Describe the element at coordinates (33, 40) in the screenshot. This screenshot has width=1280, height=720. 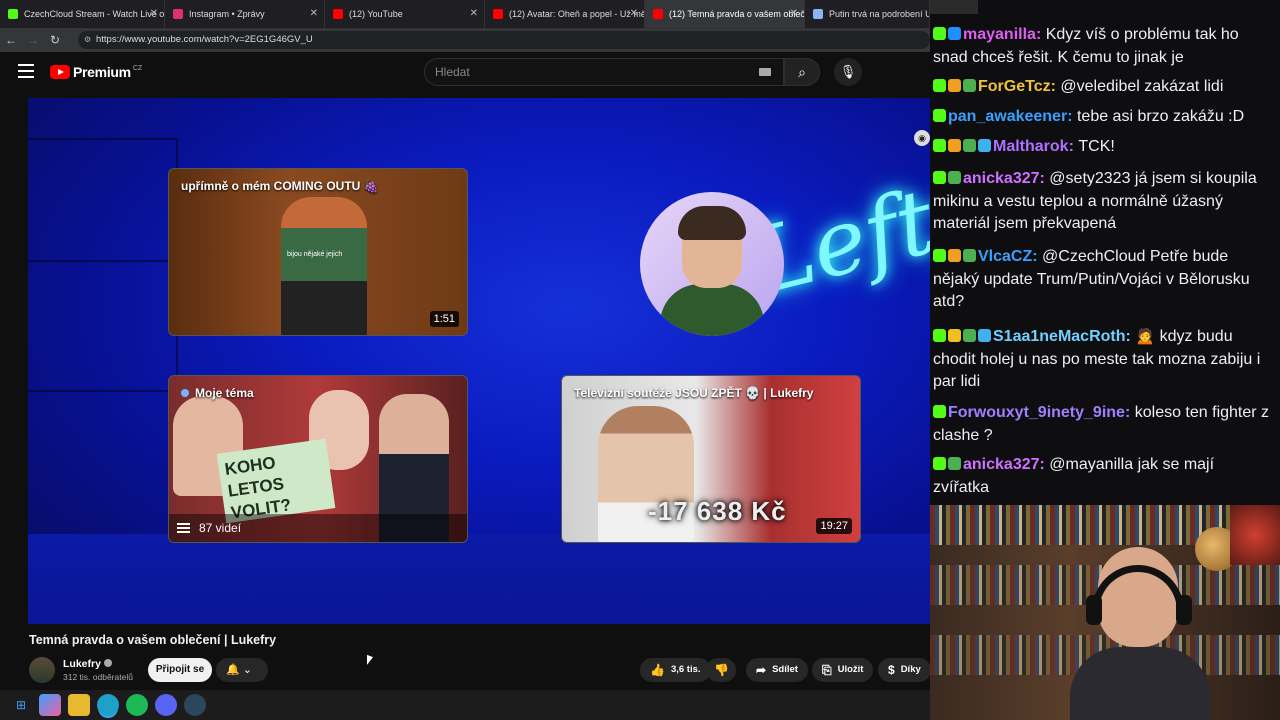
I see `forward-icon: →` at that location.